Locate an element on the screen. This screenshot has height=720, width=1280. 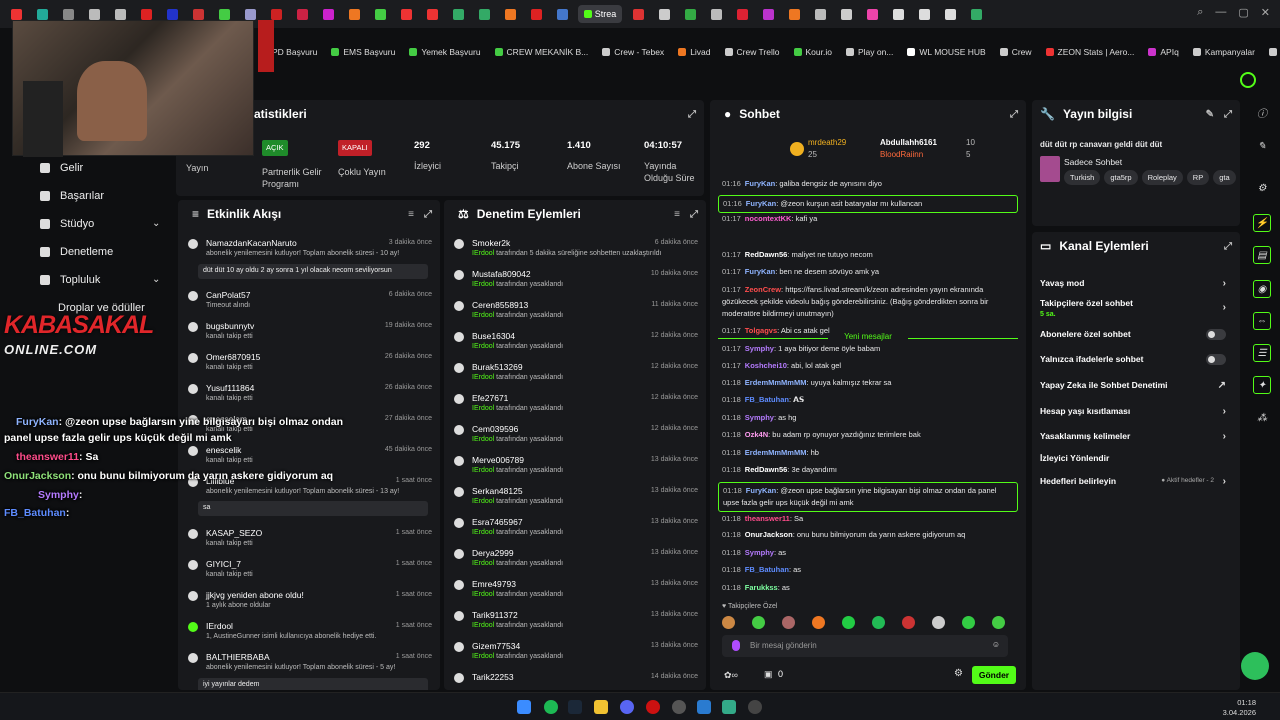
moderation-user: Esra7465967 is located at coordinates (497, 522).